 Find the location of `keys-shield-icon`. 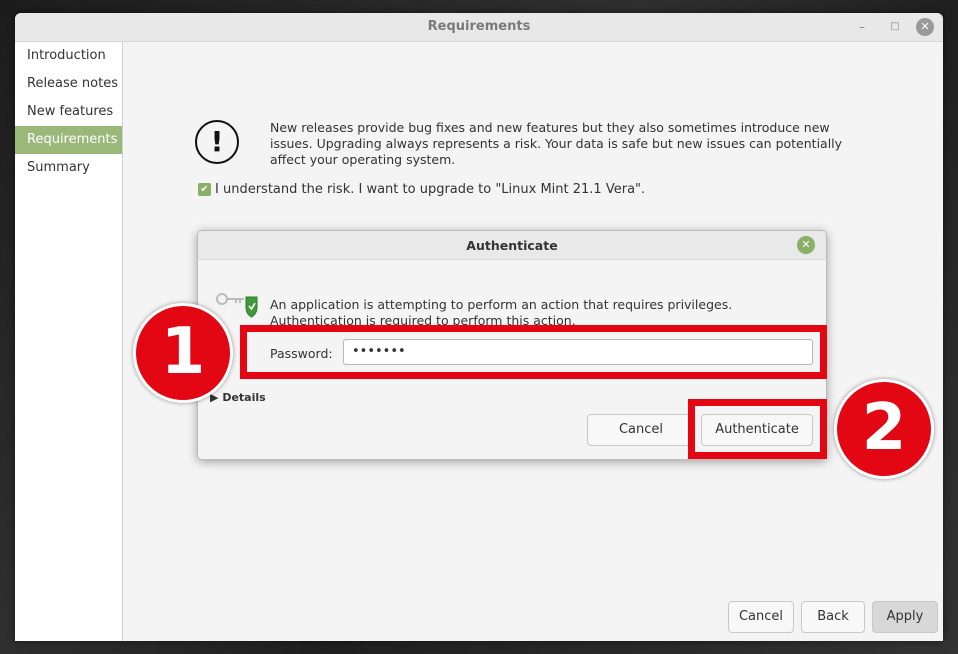

keys-shield-icon is located at coordinates (237, 305).